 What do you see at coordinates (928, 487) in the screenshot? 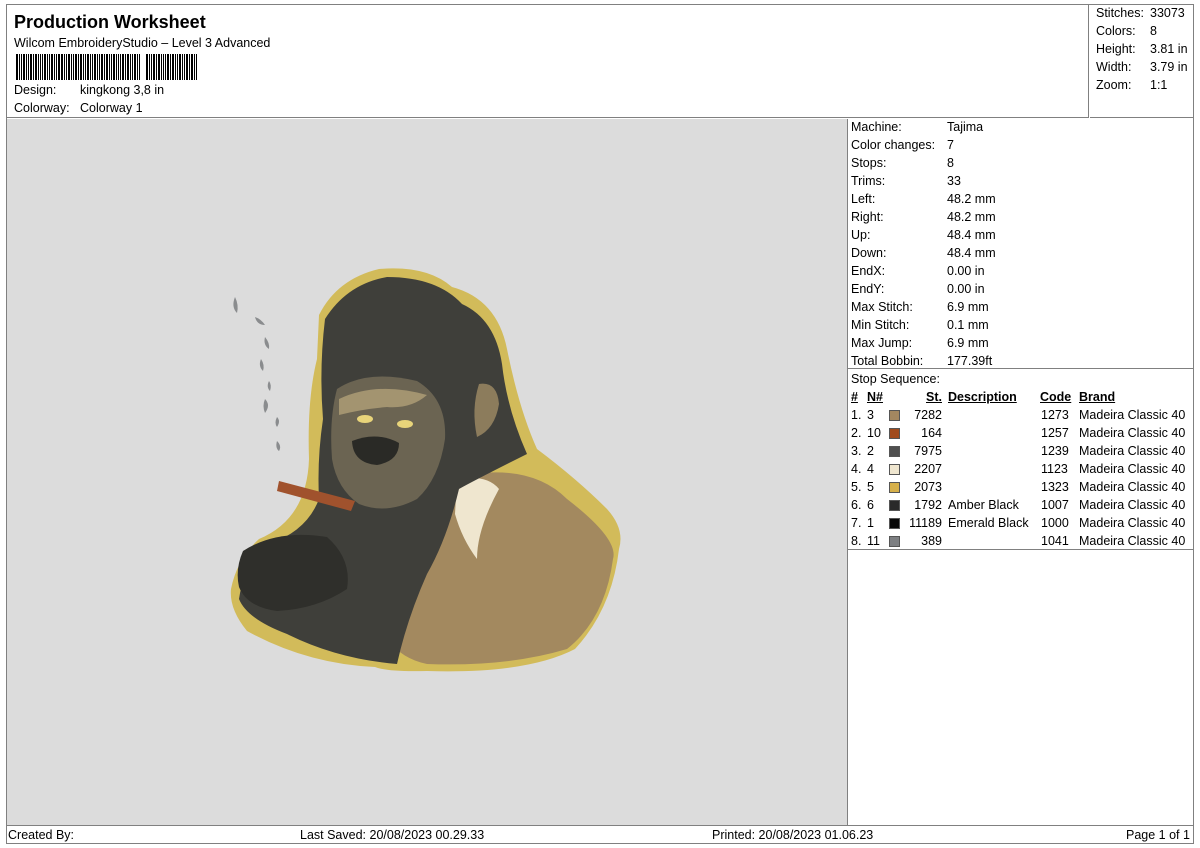
I see `stitch-count: 2073` at bounding box center [928, 487].